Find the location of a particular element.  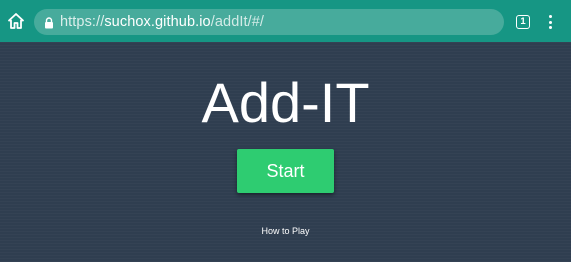

how-to-play-link: How to Play is located at coordinates (285, 231).